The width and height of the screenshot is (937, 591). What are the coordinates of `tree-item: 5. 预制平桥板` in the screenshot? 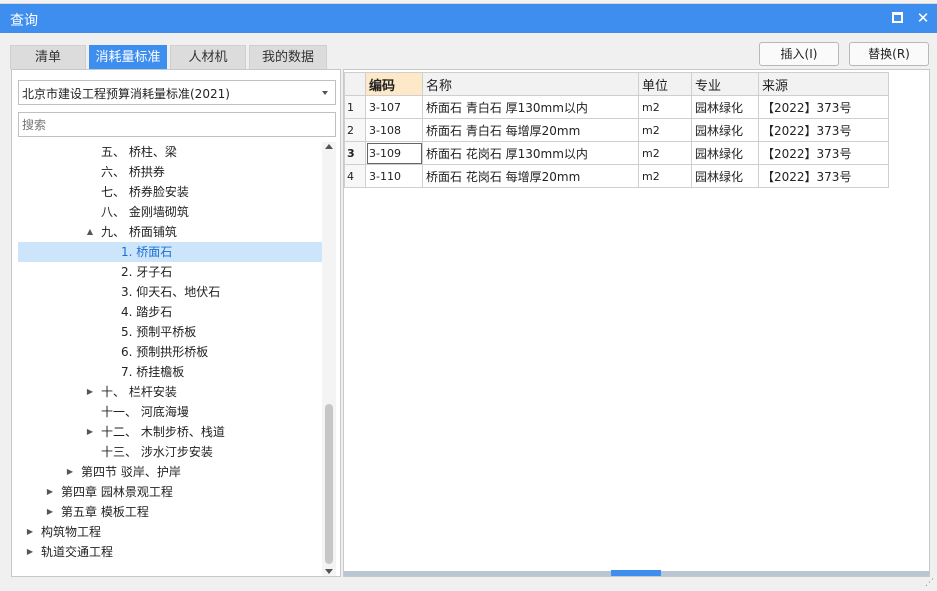 It's located at (170, 332).